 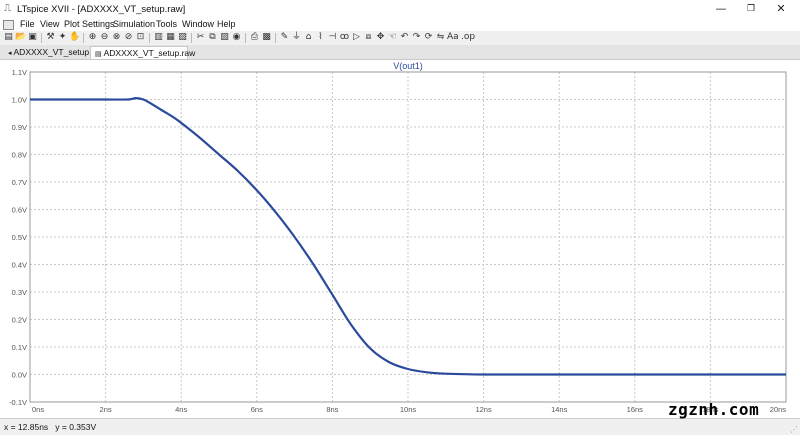 What do you see at coordinates (198, 24) in the screenshot?
I see `menu-window: Window` at bounding box center [198, 24].